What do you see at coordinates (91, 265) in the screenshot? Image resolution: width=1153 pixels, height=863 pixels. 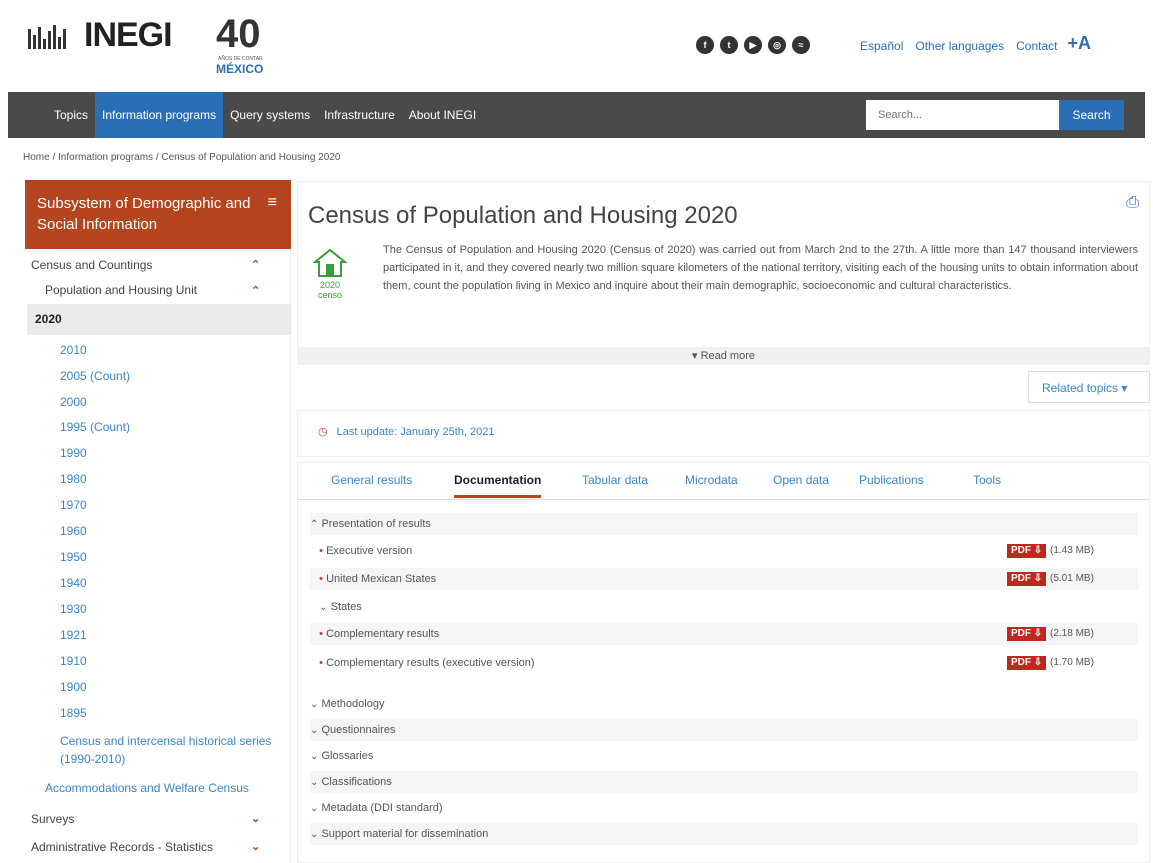 I see `sidebar-item-census-countings: Census and Countings` at bounding box center [91, 265].